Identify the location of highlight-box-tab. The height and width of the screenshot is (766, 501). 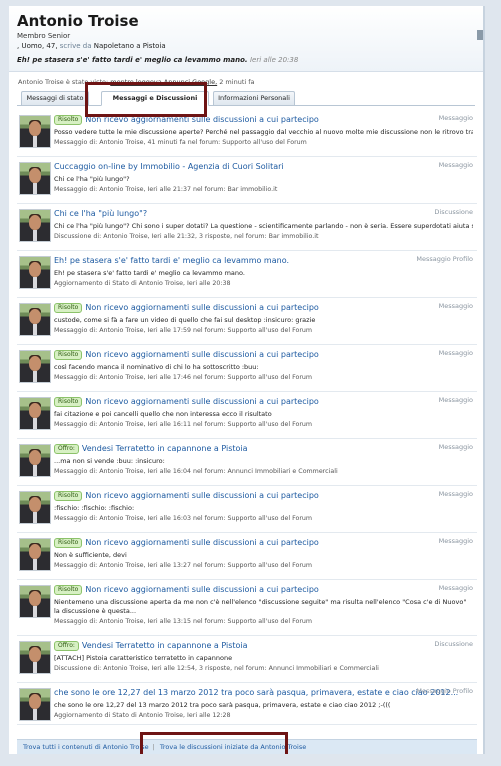
(146, 99).